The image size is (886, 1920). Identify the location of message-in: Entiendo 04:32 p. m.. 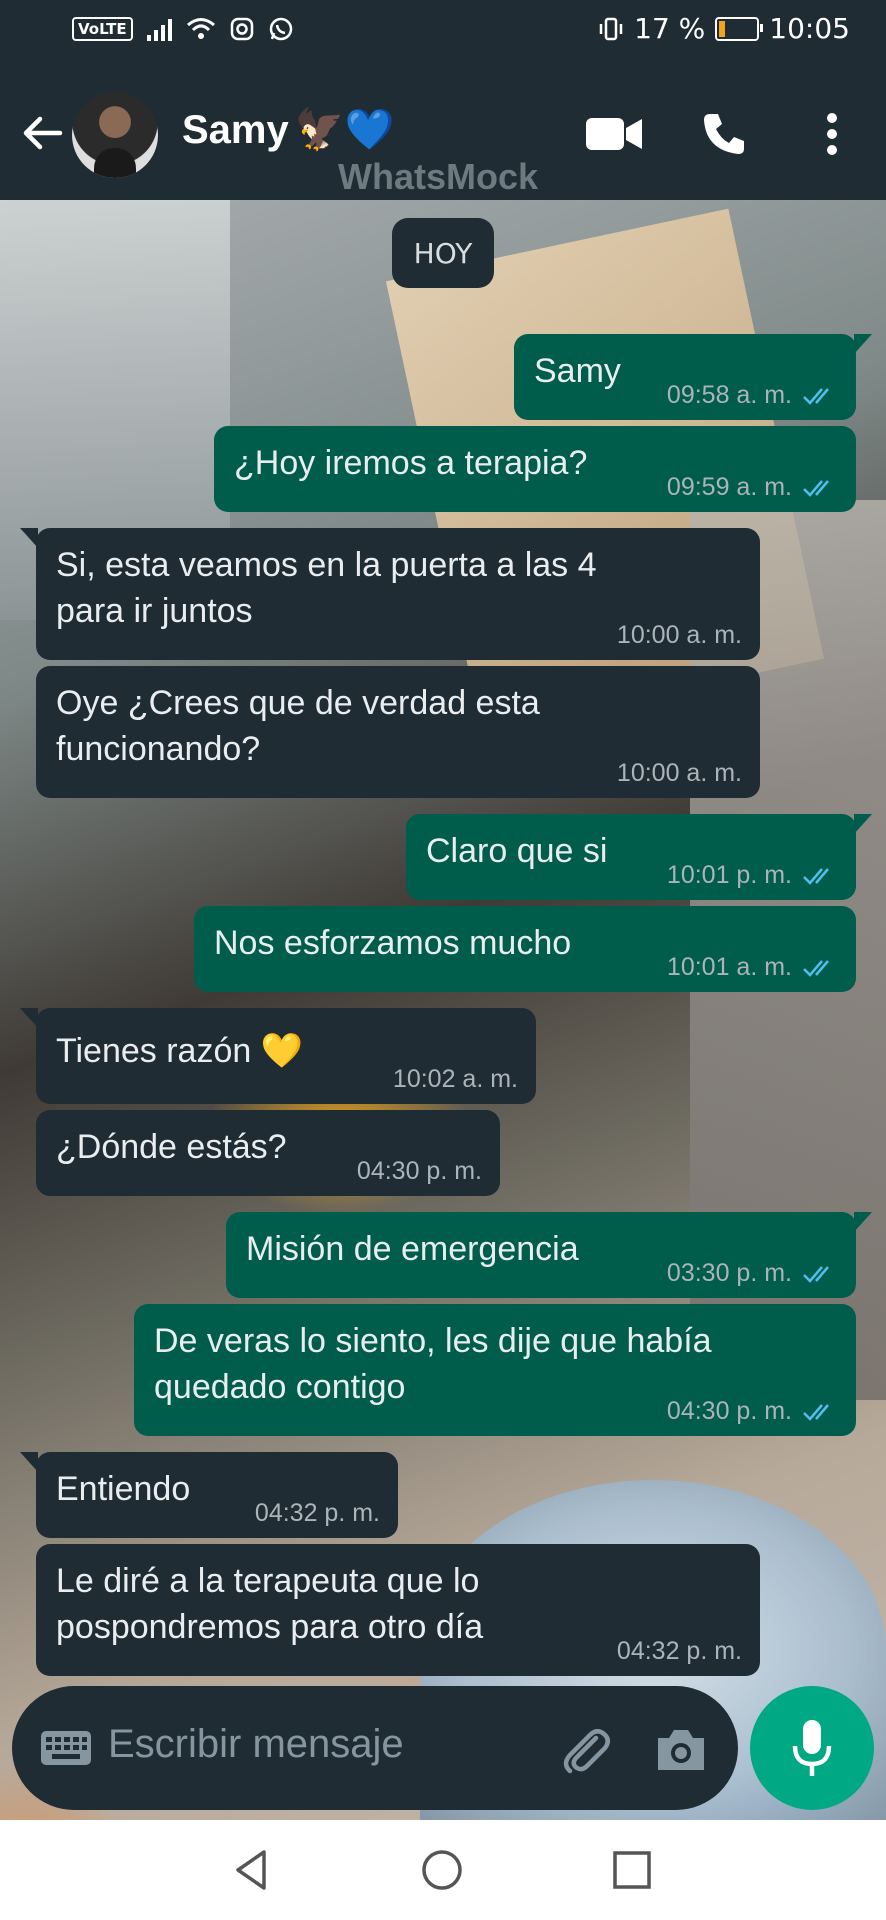
(209, 1495).